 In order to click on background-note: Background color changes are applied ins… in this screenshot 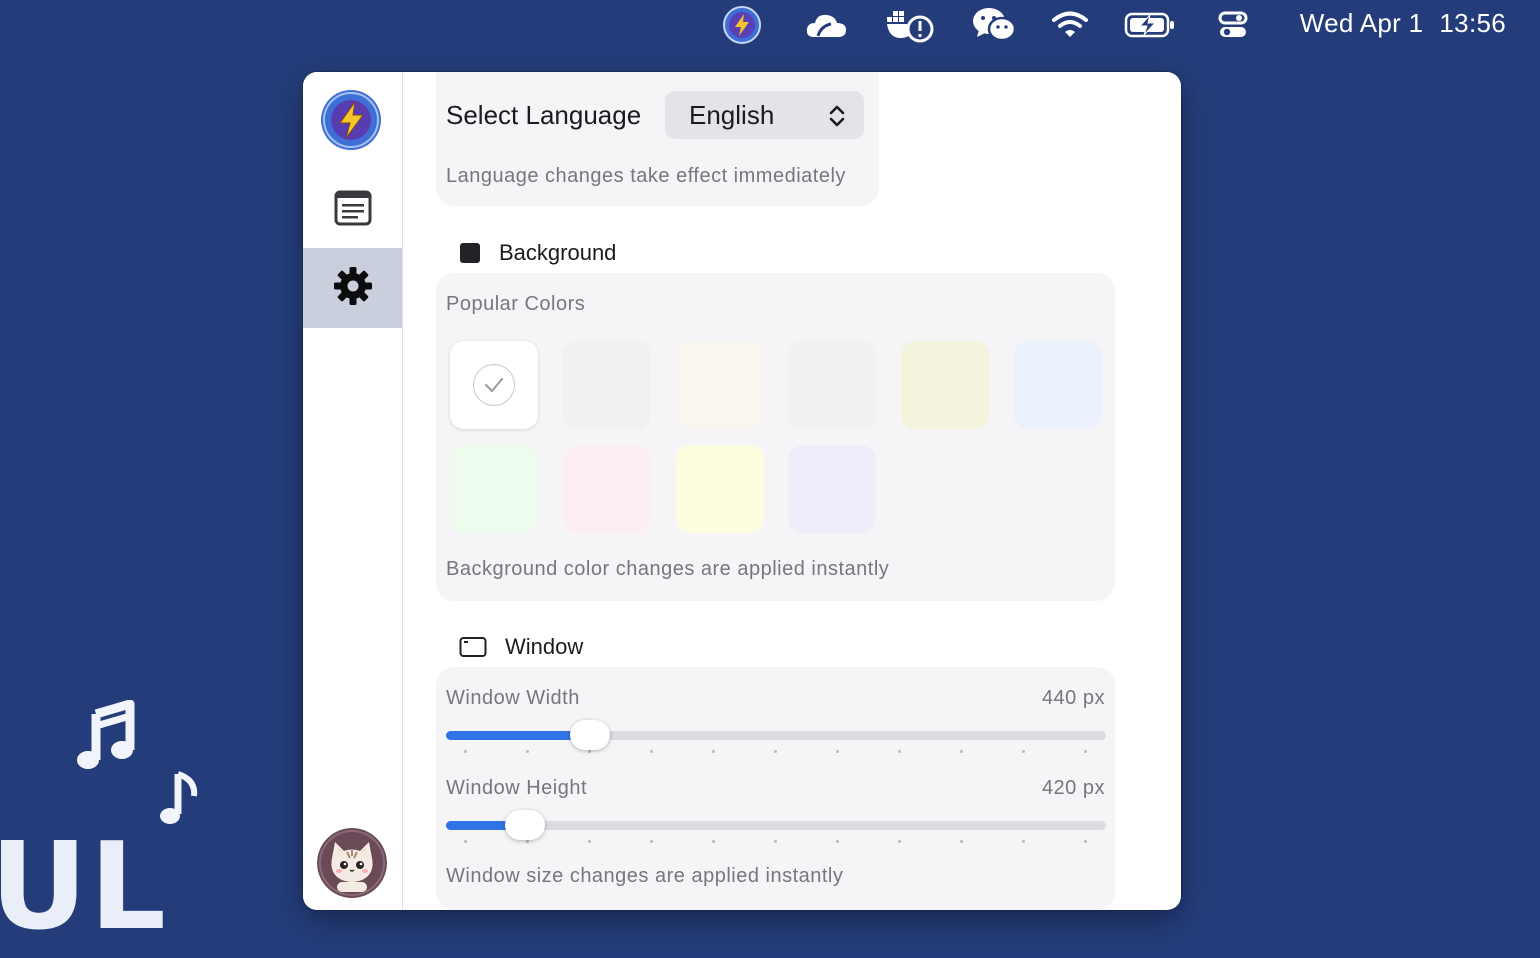, I will do `click(668, 569)`.